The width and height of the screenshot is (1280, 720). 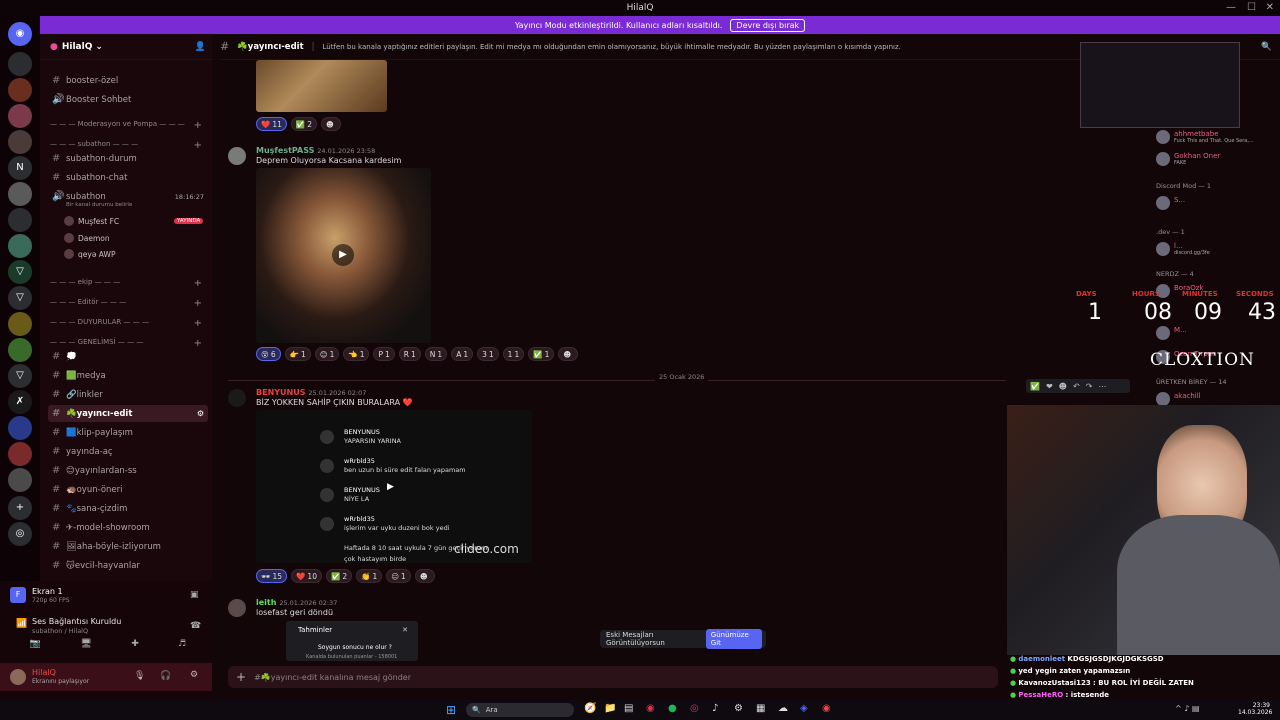 What do you see at coordinates (128, 432) in the screenshot?
I see `channel-text: # 🟦klip-paylaşım` at bounding box center [128, 432].